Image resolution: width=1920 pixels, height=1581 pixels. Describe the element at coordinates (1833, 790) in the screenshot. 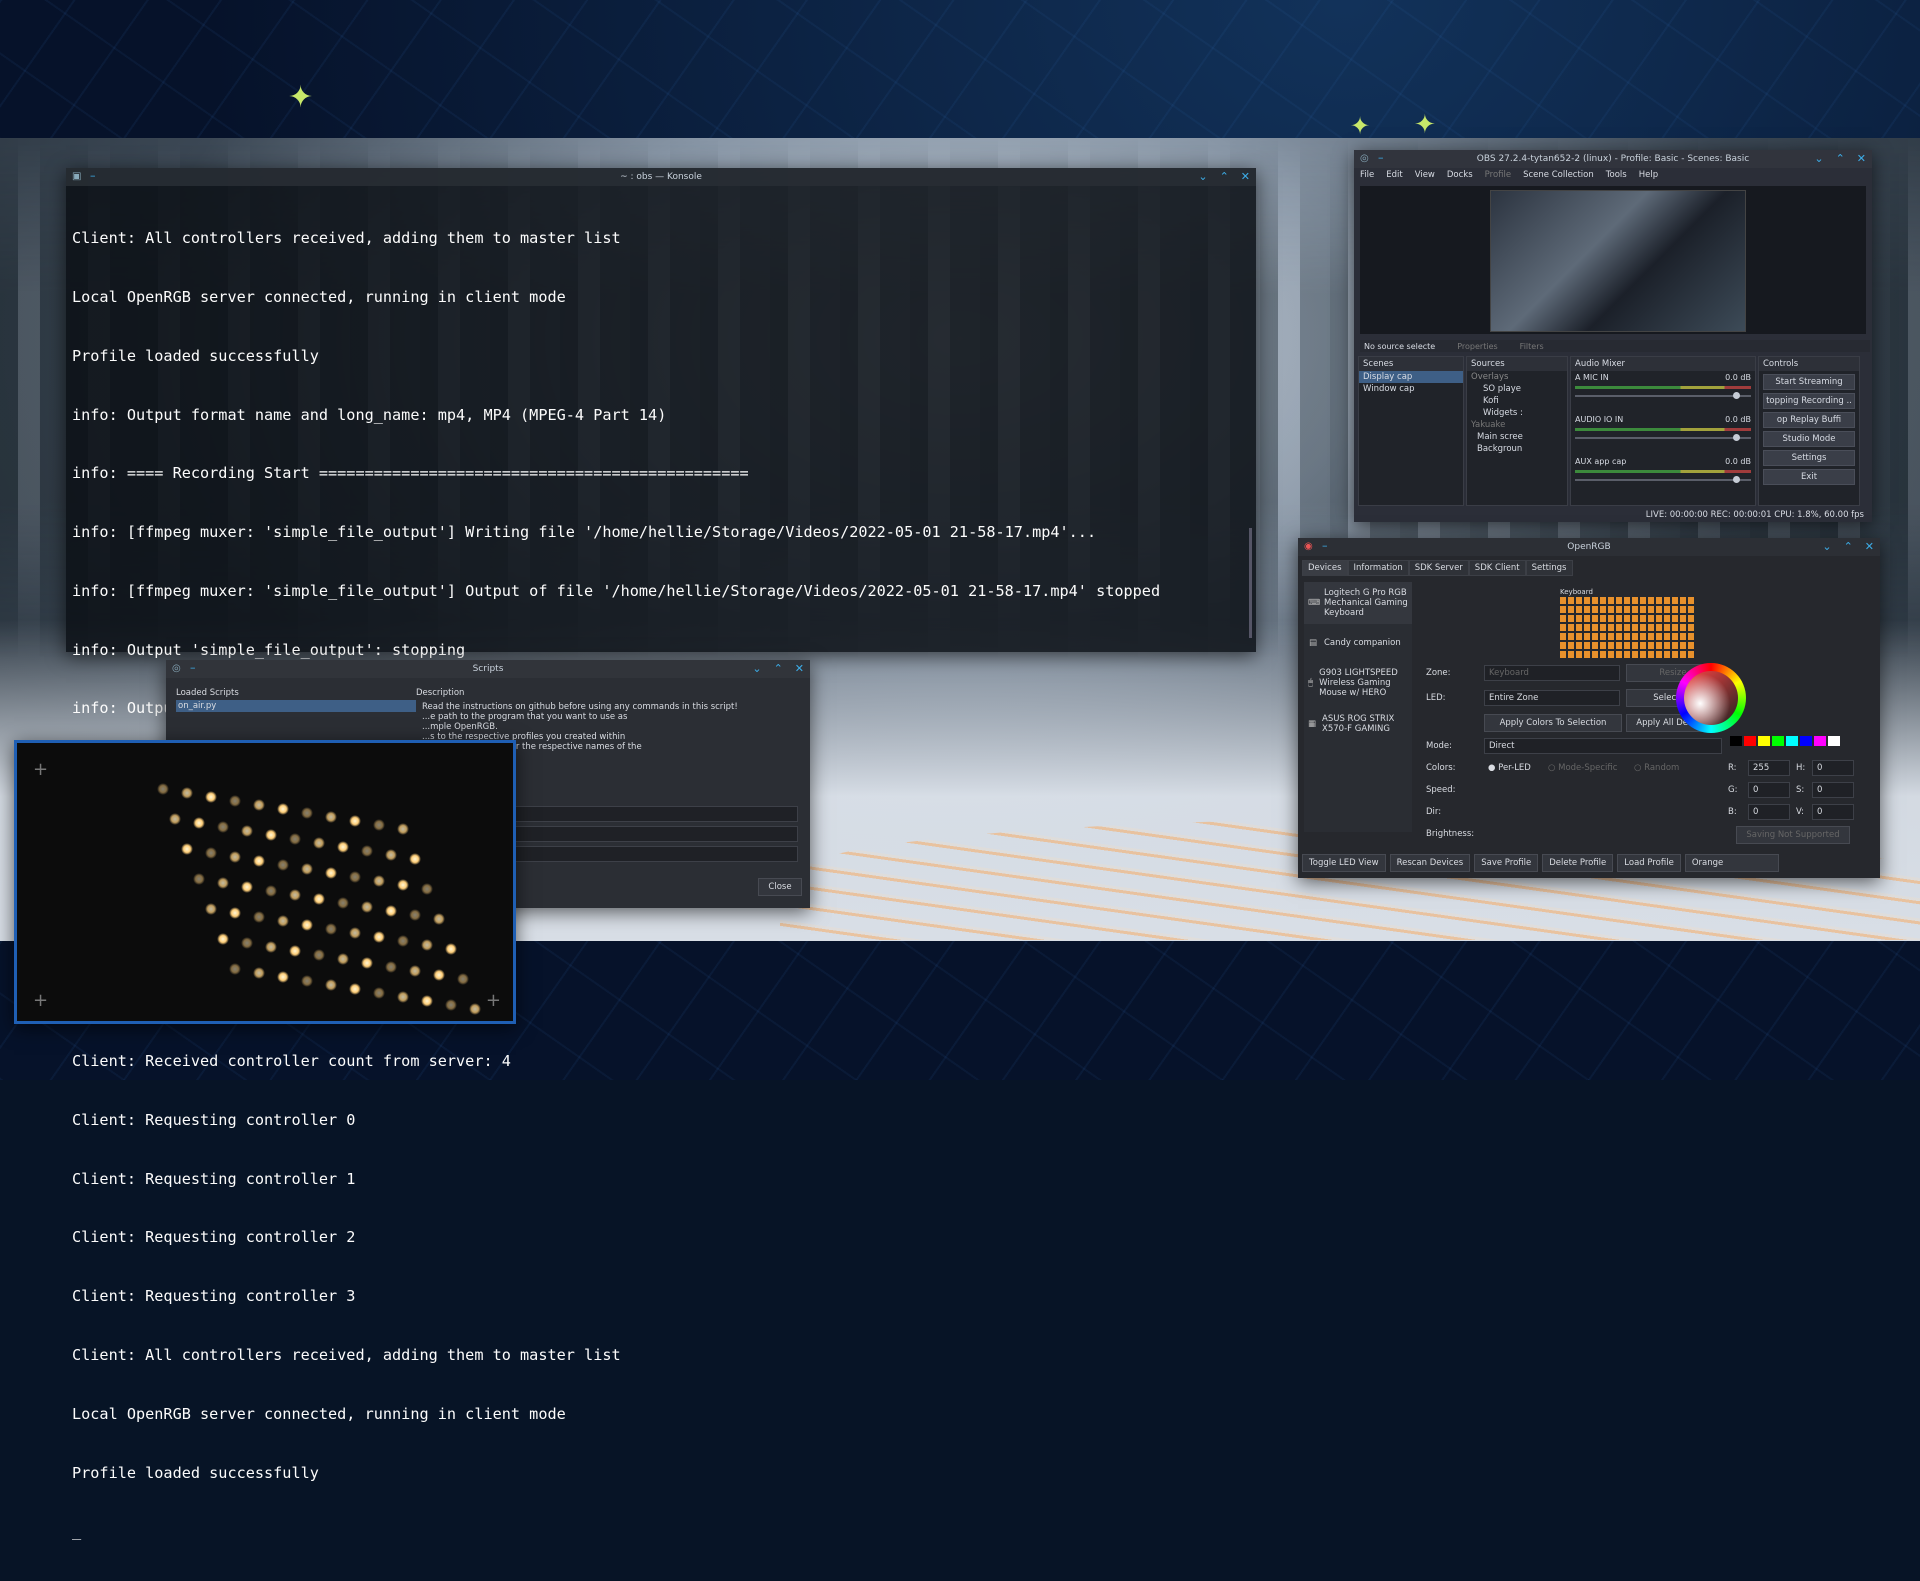

I see `s-spinbox: 0` at that location.